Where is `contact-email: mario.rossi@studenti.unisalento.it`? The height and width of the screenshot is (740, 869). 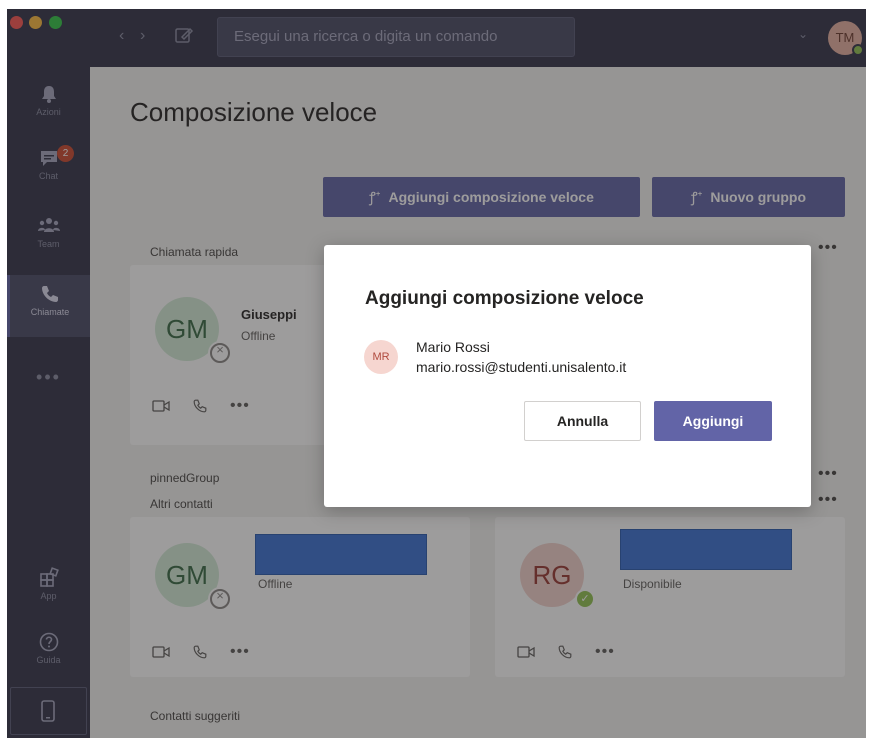 contact-email: mario.rossi@studenti.unisalento.it is located at coordinates (521, 367).